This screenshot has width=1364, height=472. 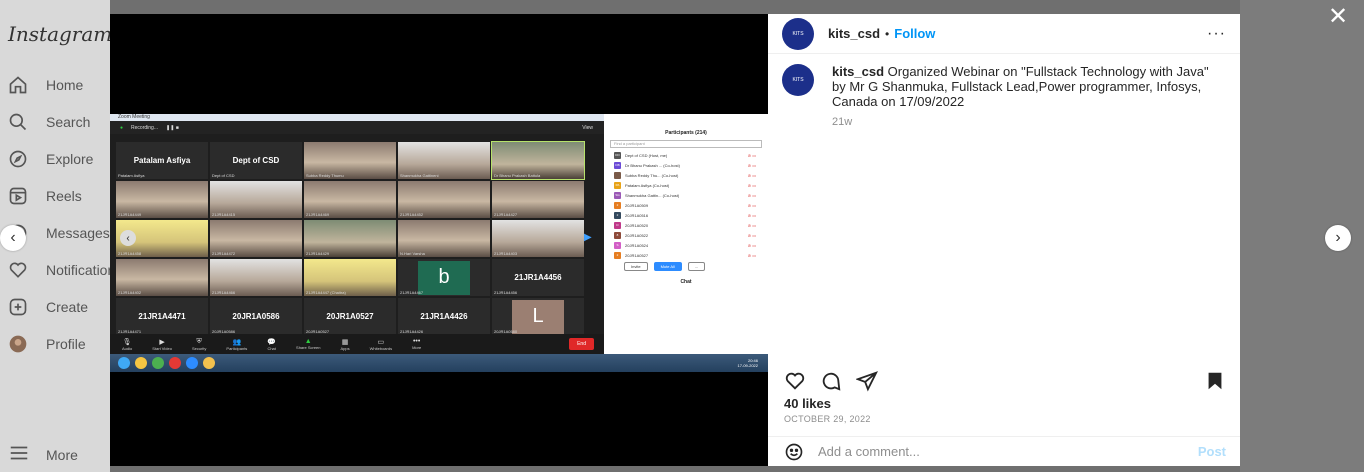 I want to click on gallery-prev-icon: ‹, so click(x=128, y=238).